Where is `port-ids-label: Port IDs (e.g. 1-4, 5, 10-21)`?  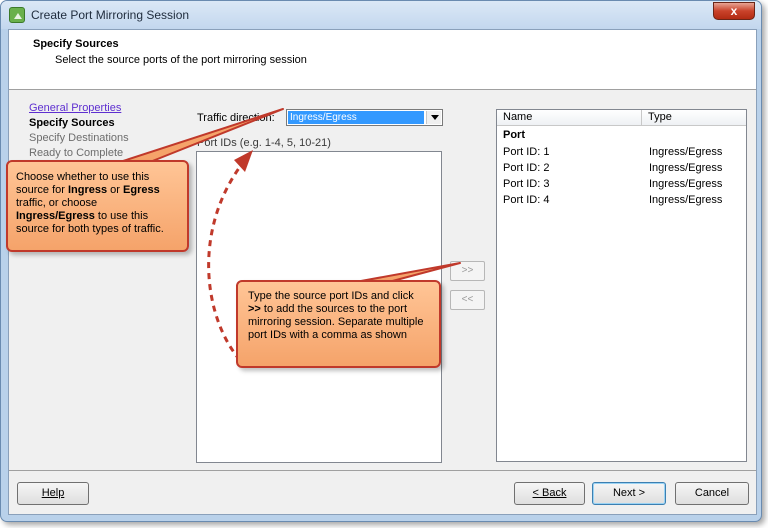 port-ids-label: Port IDs (e.g. 1-4, 5, 10-21) is located at coordinates (264, 143).